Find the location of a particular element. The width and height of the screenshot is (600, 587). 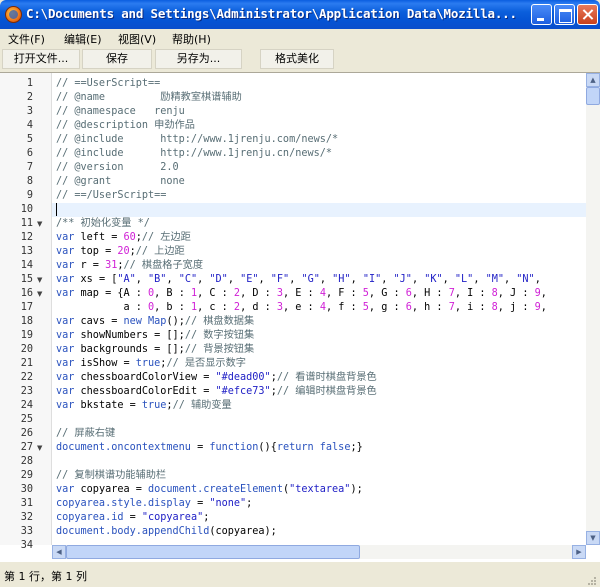

line-number: 34 is located at coordinates (26, 545).